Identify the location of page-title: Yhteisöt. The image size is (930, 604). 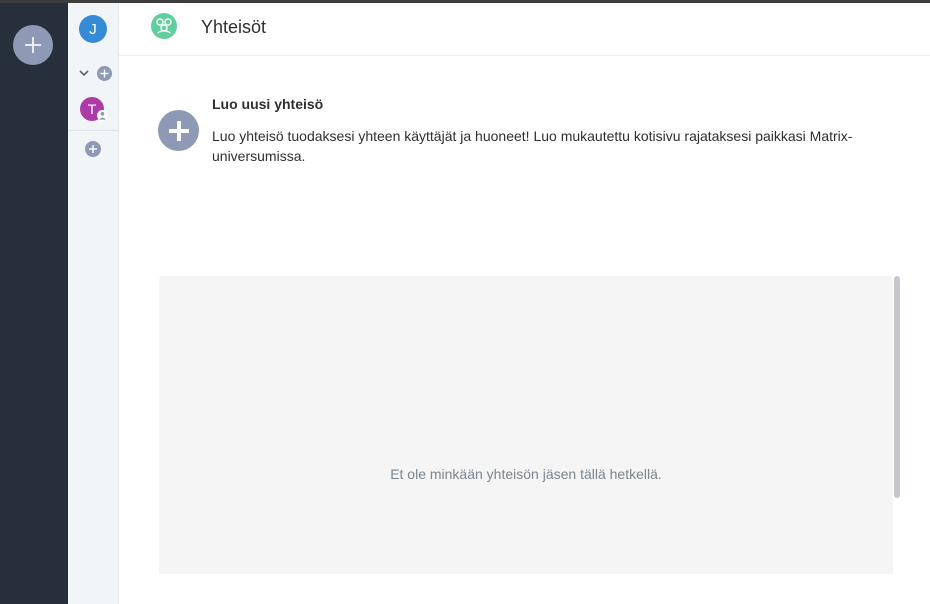
(234, 27).